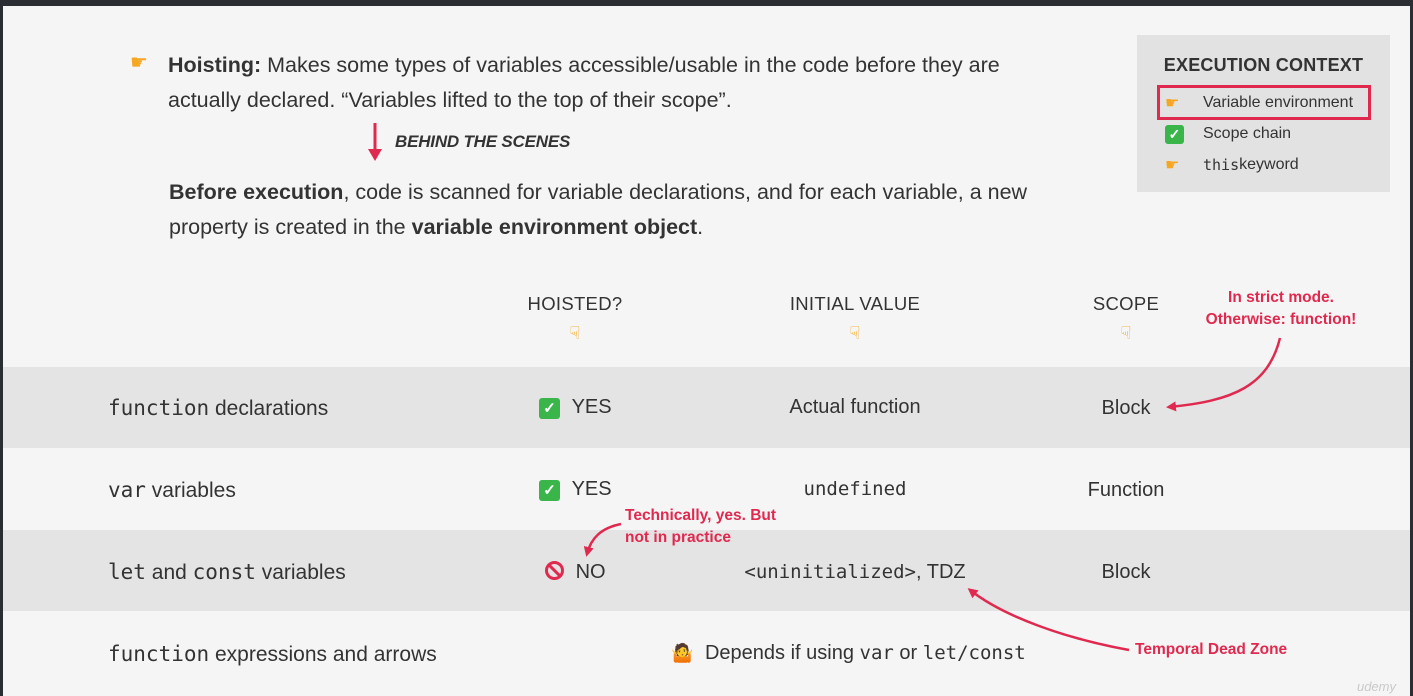 The width and height of the screenshot is (1413, 696). I want to click on technically-arrow, so click(602, 539).